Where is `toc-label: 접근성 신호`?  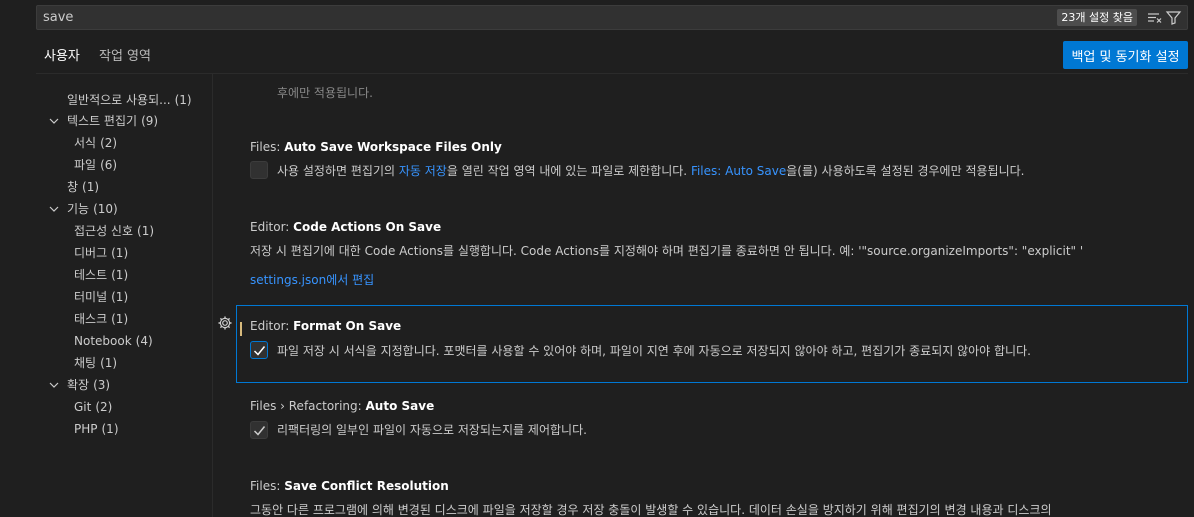 toc-label: 접근성 신호 is located at coordinates (104, 231).